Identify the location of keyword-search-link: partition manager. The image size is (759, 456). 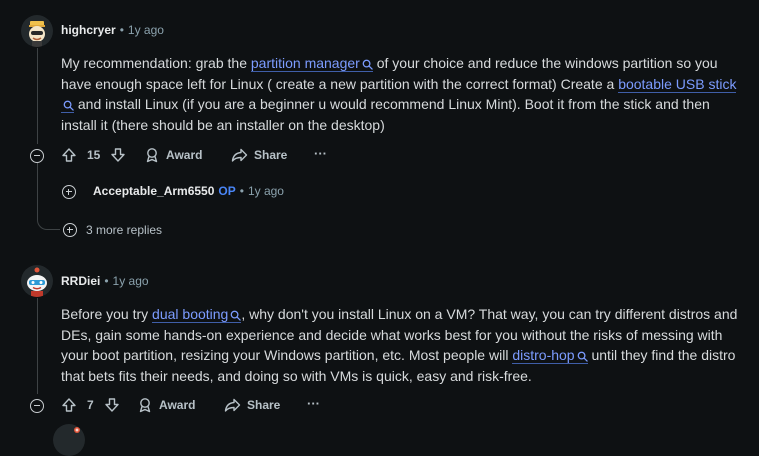
(311, 63).